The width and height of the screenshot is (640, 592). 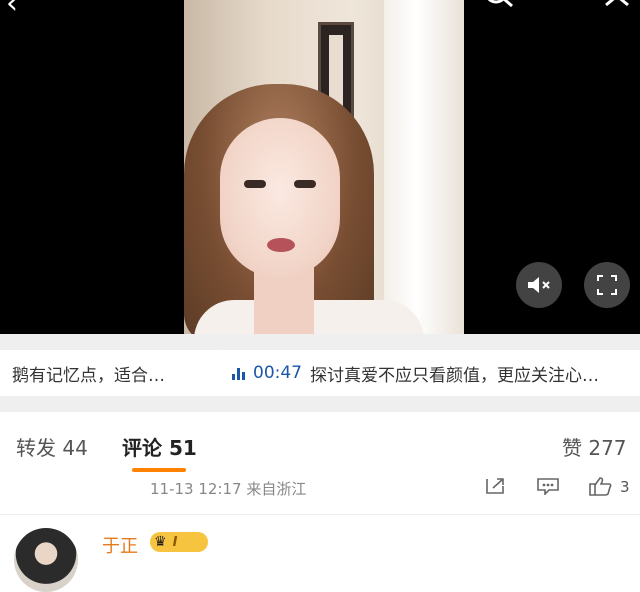 I want to click on comment-like-count: 3, so click(x=625, y=487).